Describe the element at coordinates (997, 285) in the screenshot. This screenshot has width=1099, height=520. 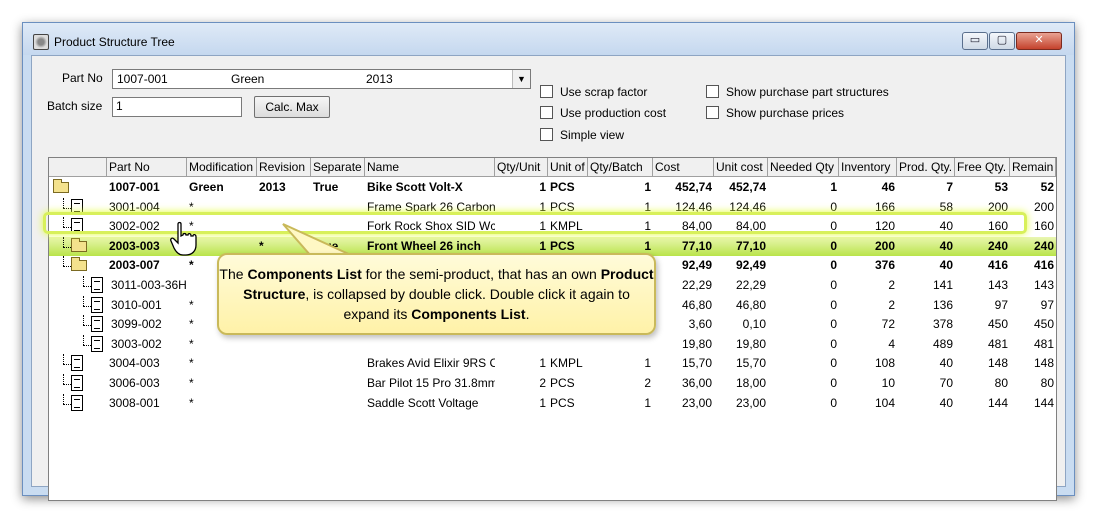
I see `cell-free-qty: 143` at that location.